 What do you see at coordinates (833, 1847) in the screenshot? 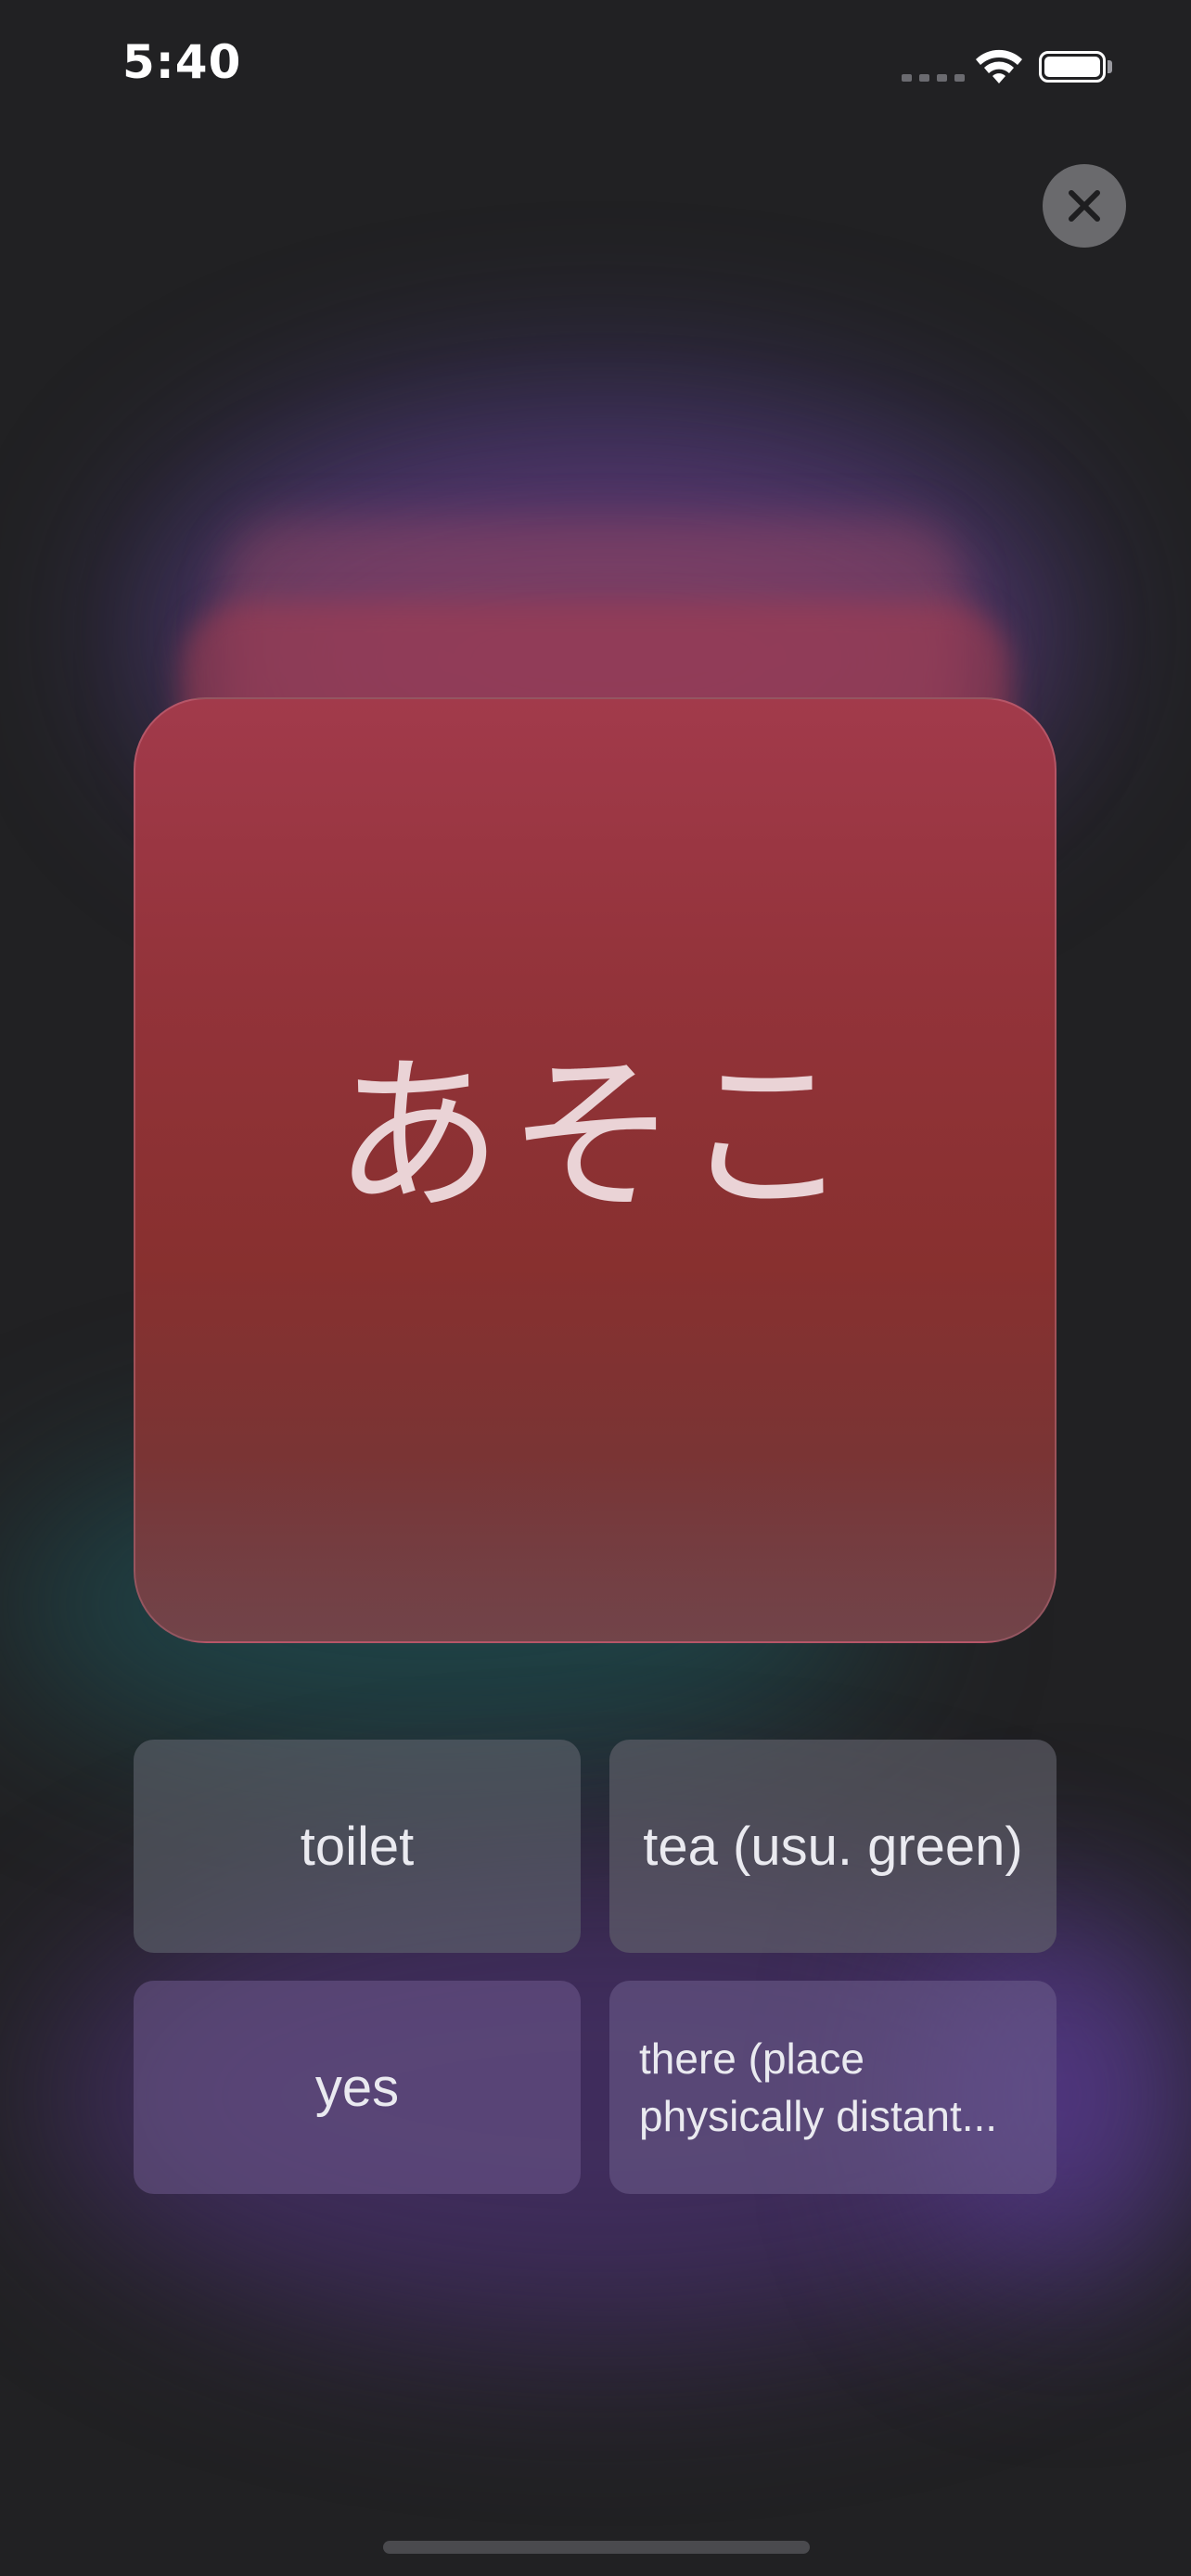
I see `answer-option: tea (usu. green)` at bounding box center [833, 1847].